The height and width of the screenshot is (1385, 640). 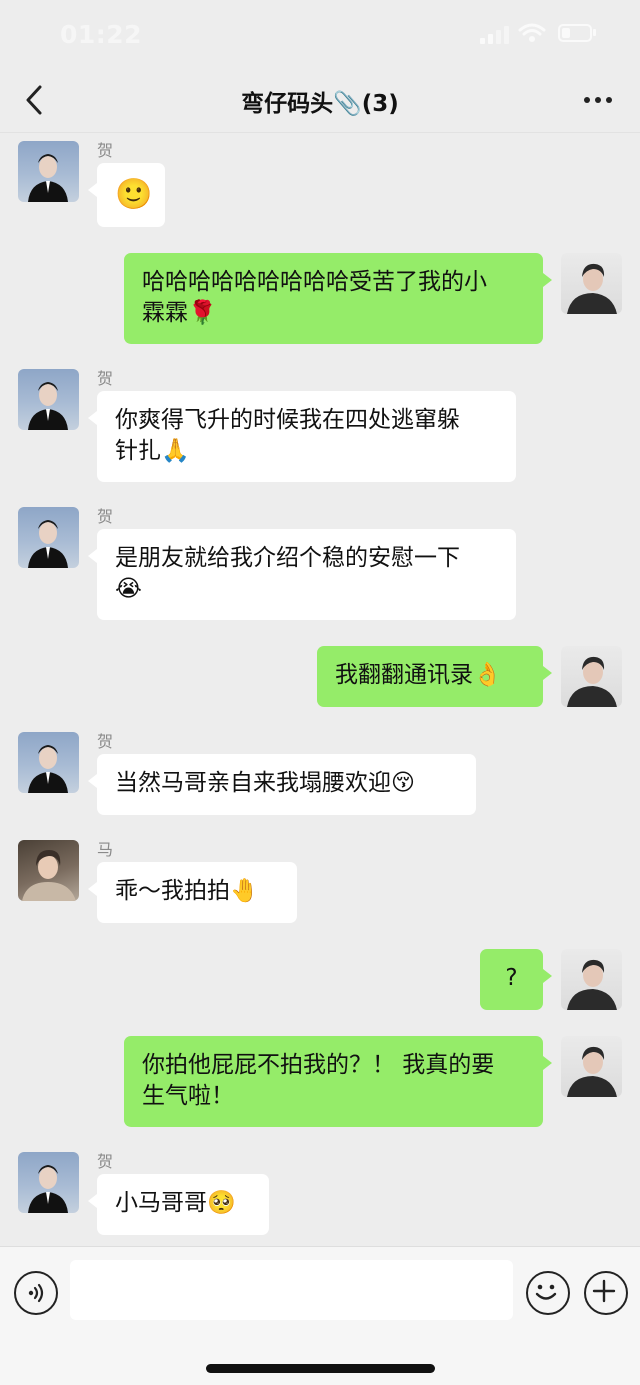 I want to click on voice-button, so click(x=36, y=1293).